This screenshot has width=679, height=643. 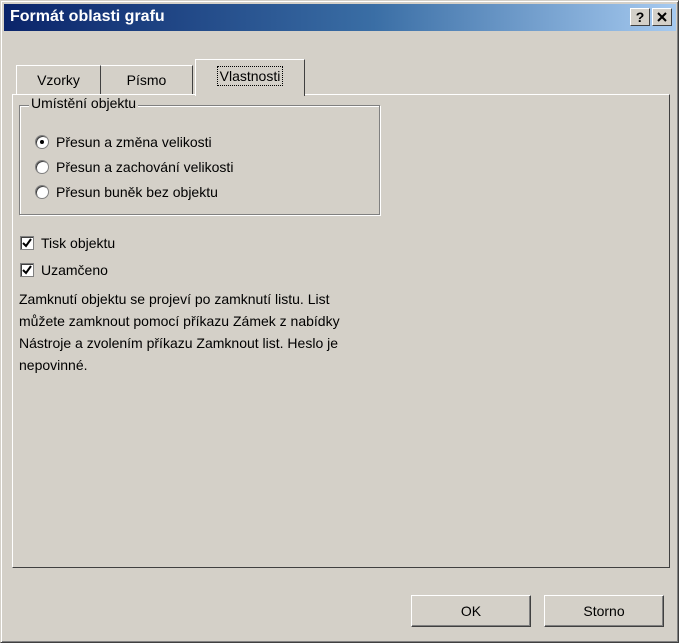 I want to click on tab-vzorky: Vzorky, so click(x=58, y=80).